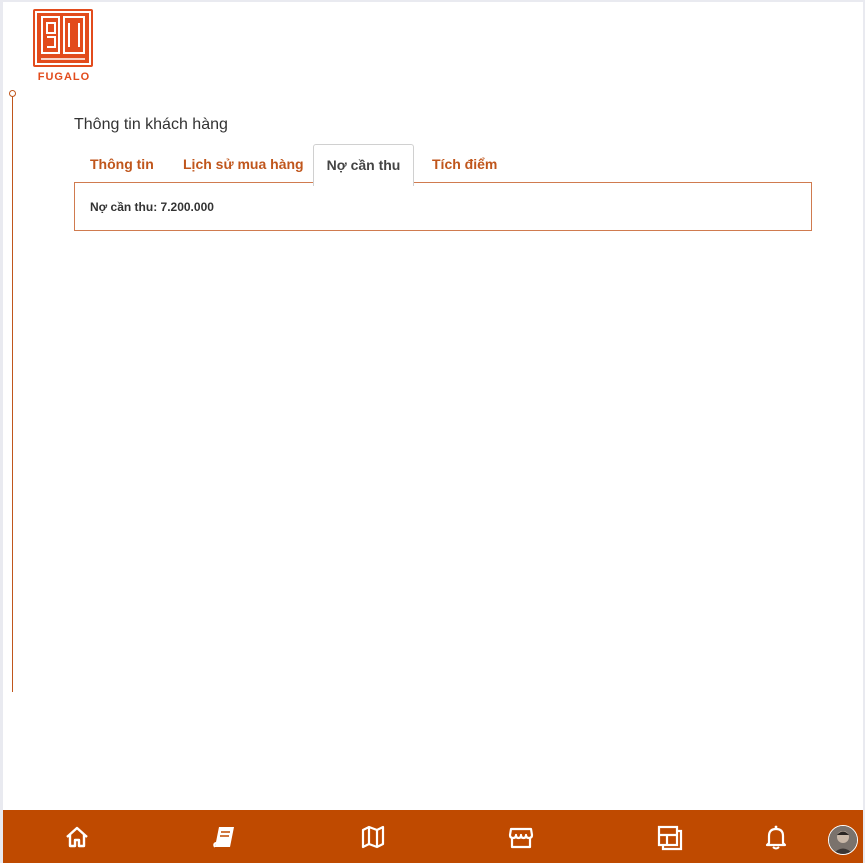  What do you see at coordinates (373, 837) in the screenshot?
I see `map-icon` at bounding box center [373, 837].